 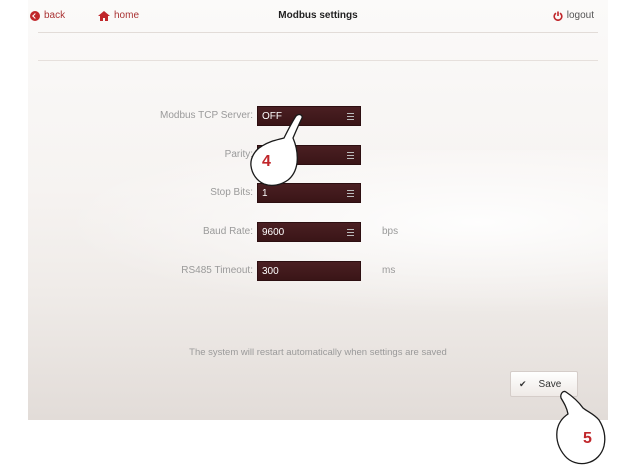 I want to click on stop-bits-select: 1, so click(x=309, y=193).